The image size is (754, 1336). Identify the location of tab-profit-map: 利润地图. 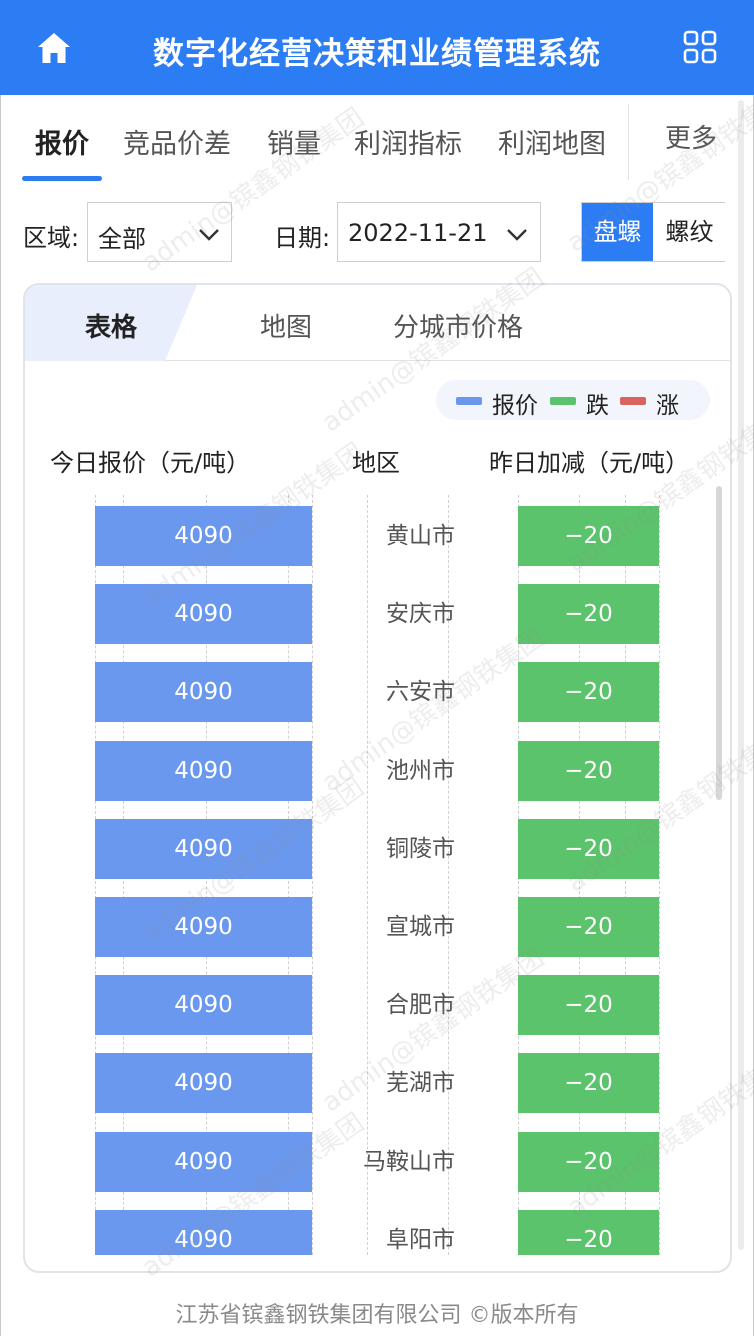
(552, 141).